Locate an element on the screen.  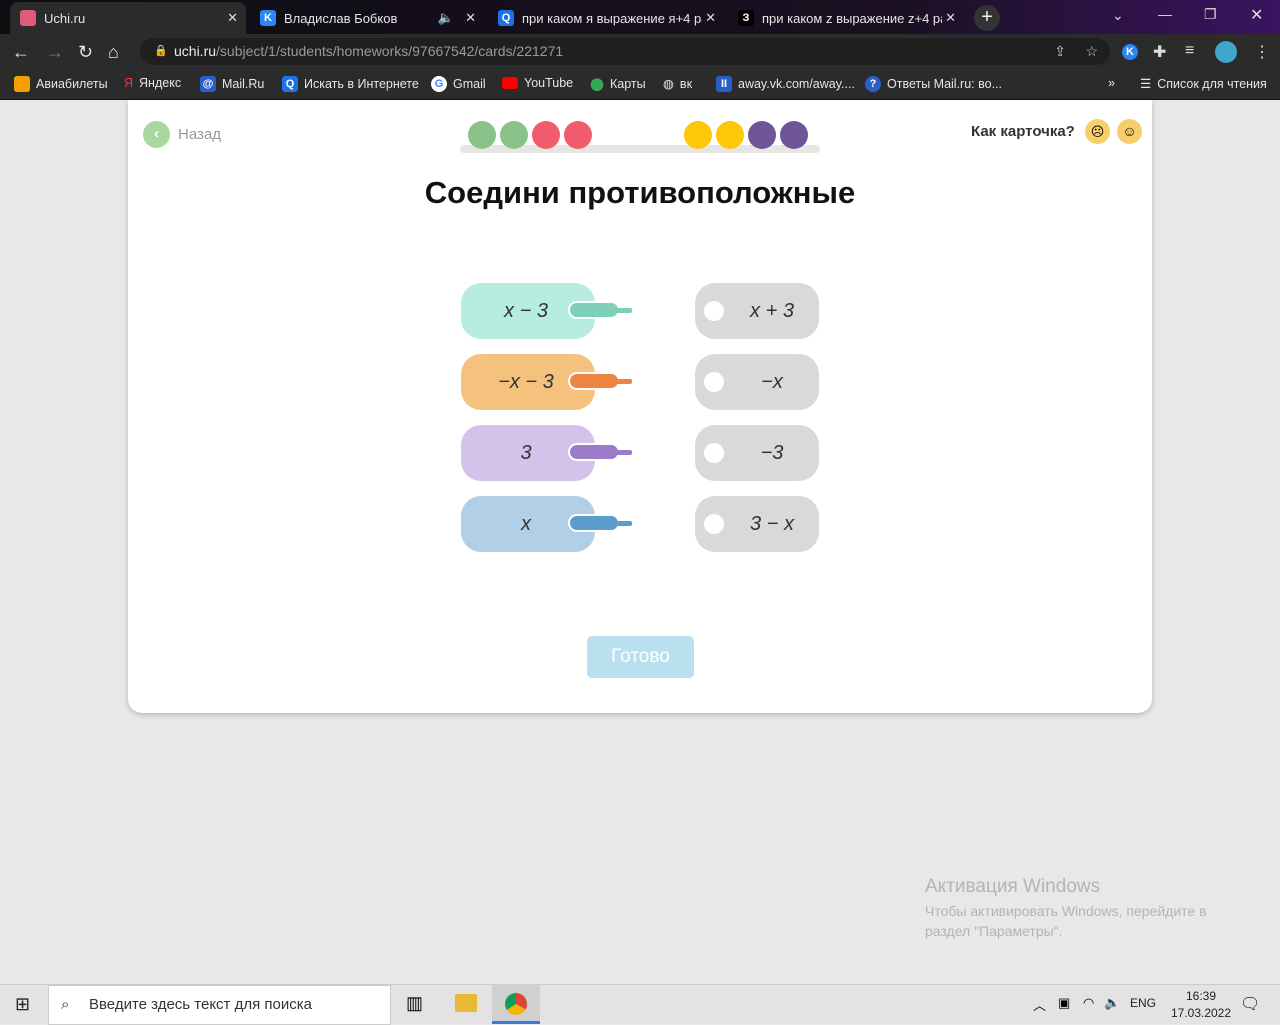
bookmark-label: Искать в Интернете is located at coordinates (361, 84).